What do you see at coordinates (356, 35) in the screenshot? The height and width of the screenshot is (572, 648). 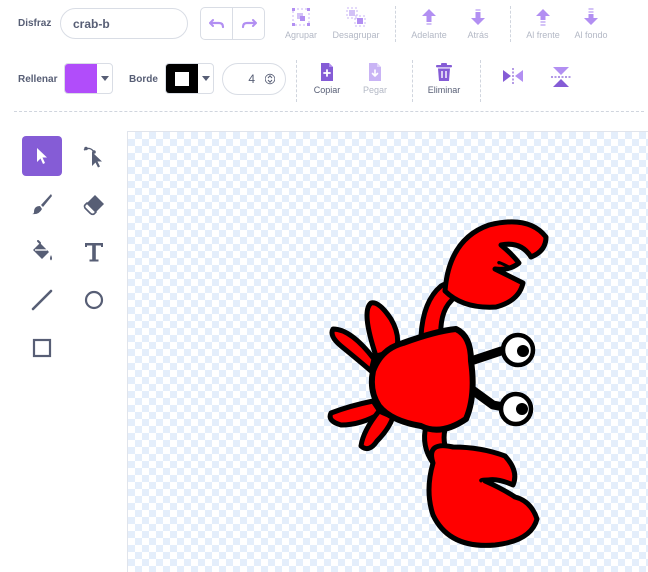 I see `ungroup-label: Desagrupar` at bounding box center [356, 35].